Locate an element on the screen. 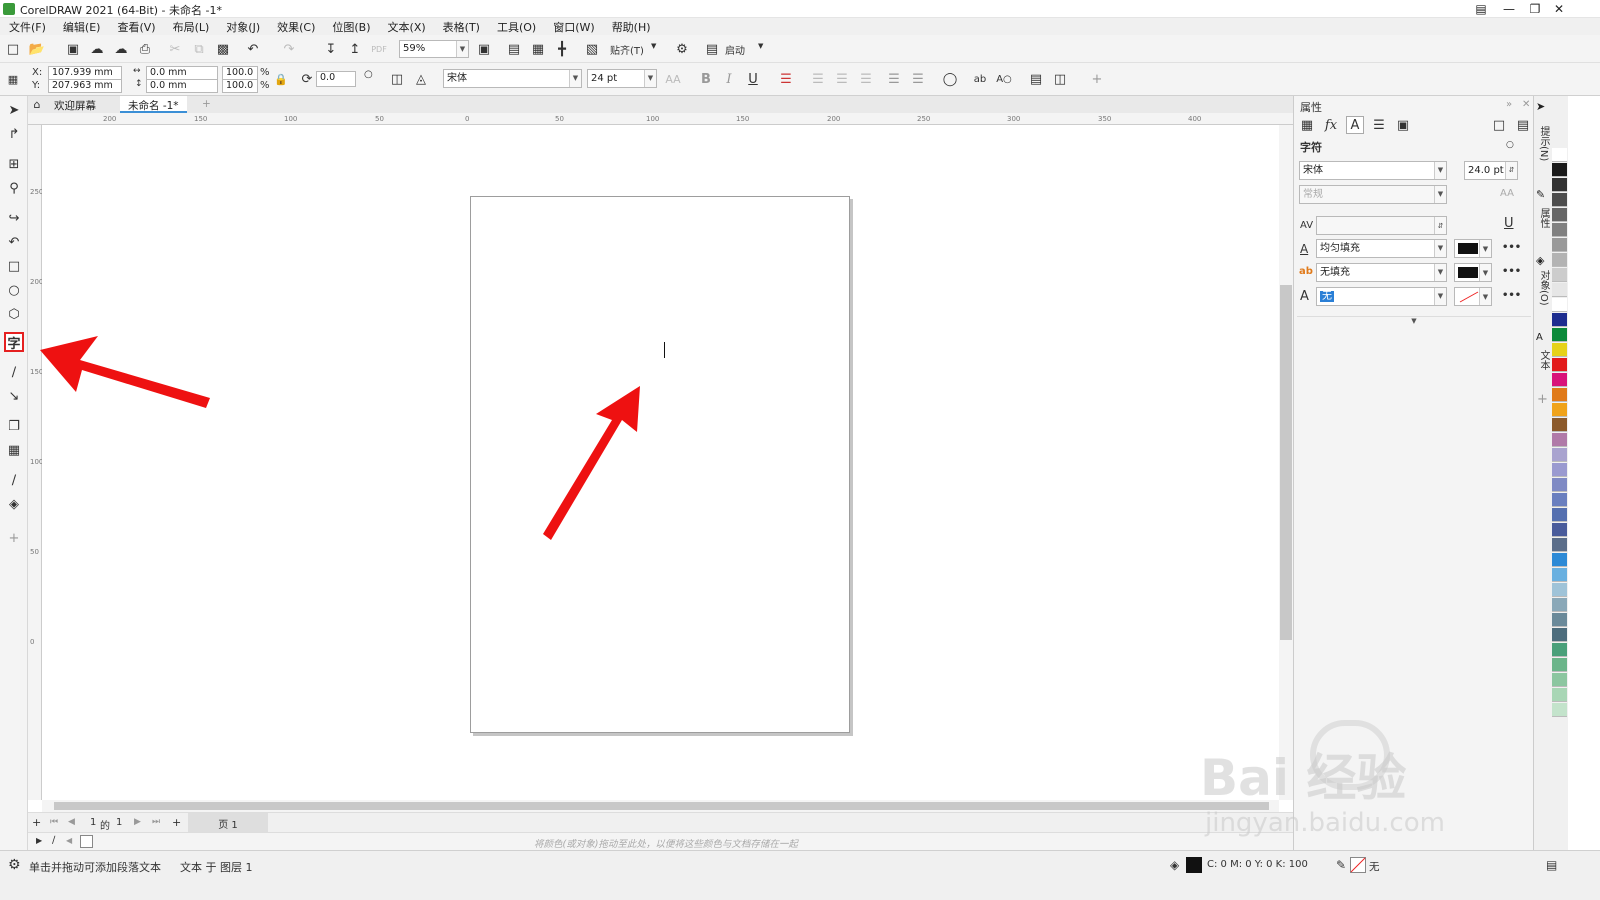 This screenshot has height=900, width=1600. menu-edit: 编辑(E) is located at coordinates (81, 26).